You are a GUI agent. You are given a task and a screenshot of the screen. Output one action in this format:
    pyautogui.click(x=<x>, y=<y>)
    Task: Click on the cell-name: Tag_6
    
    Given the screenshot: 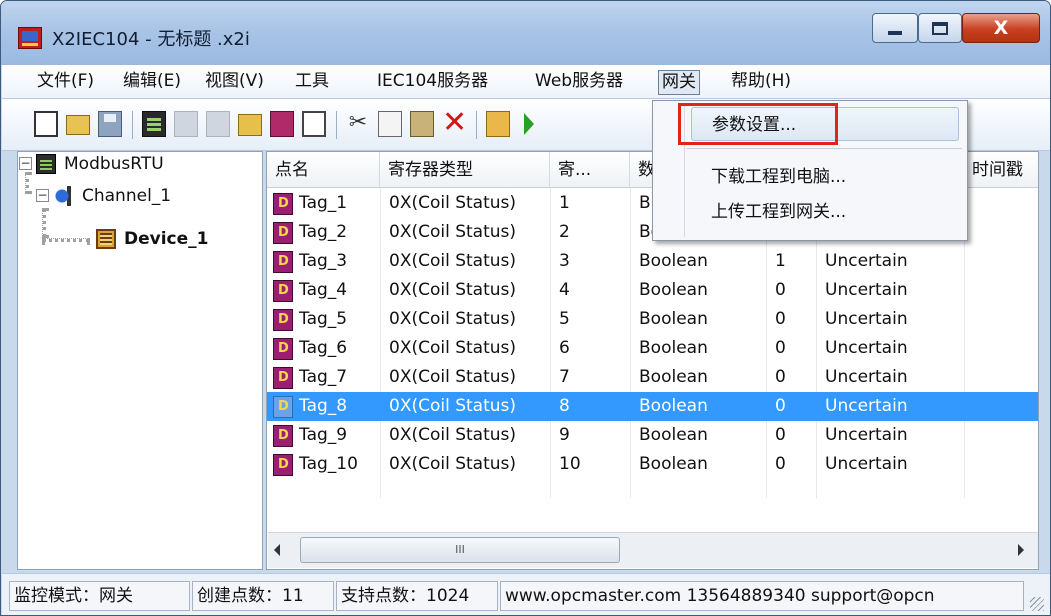 What is the action you would take?
    pyautogui.click(x=323, y=348)
    